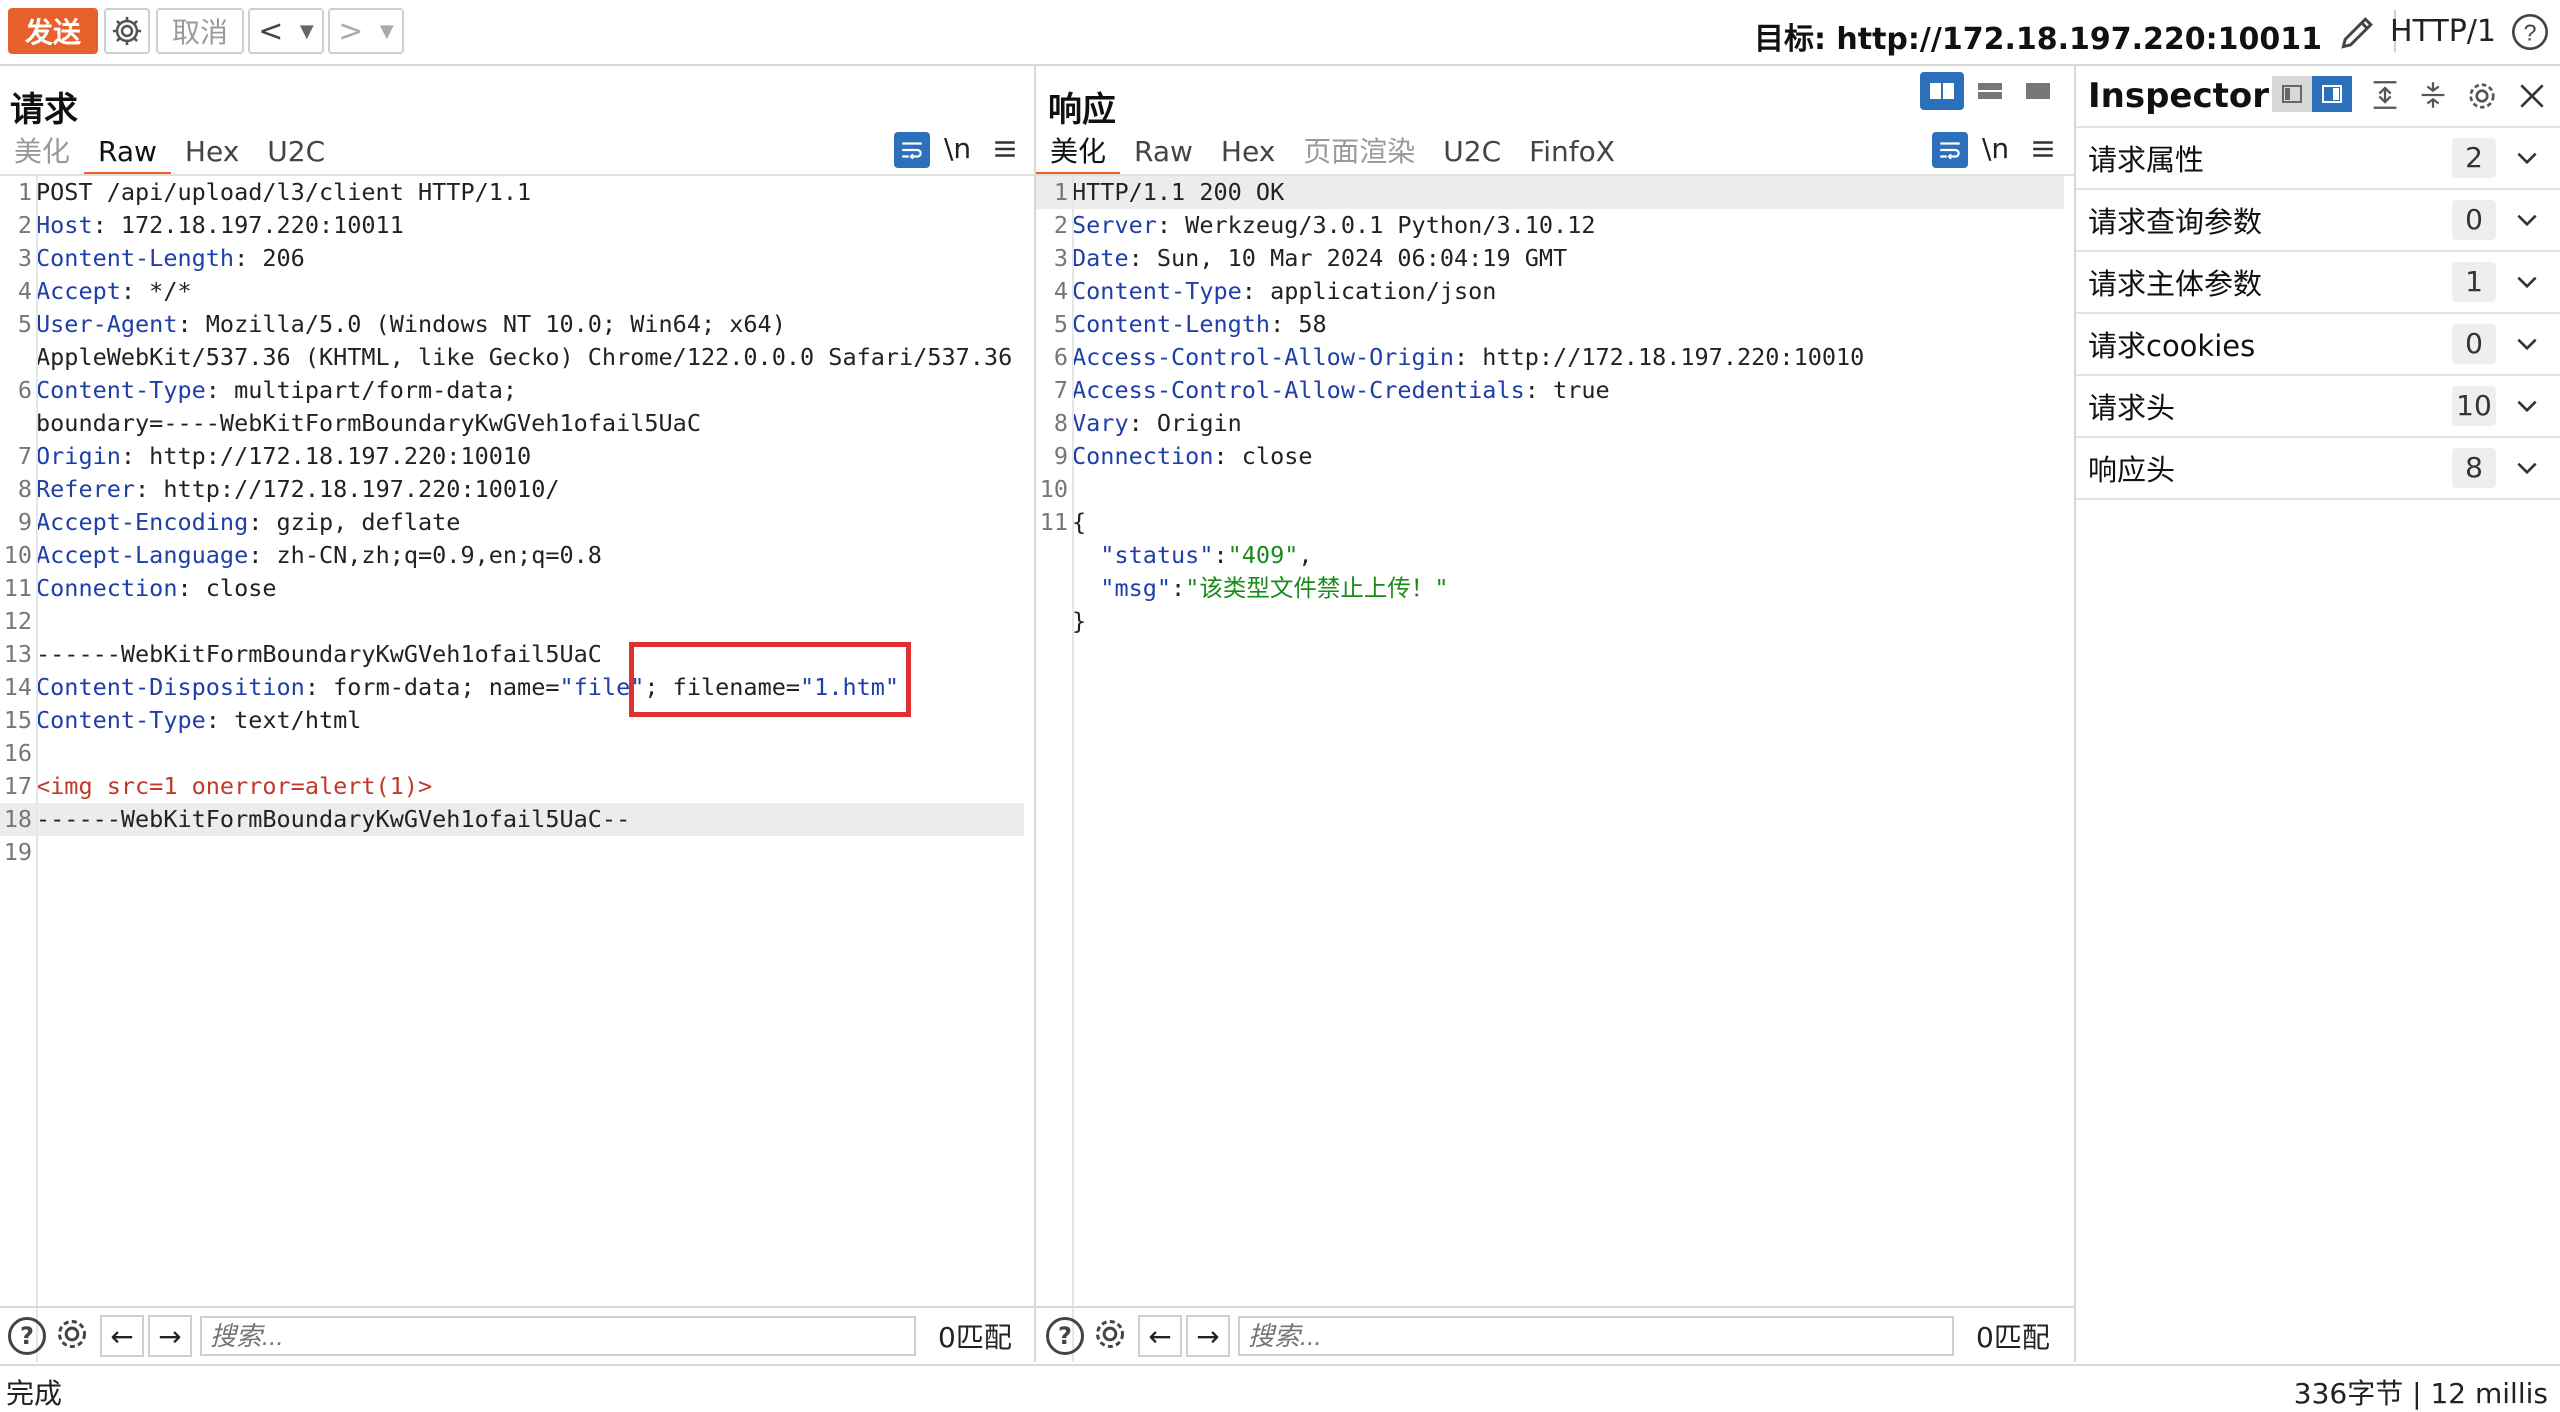 This screenshot has height=1412, width=2560. What do you see at coordinates (2318, 283) in the screenshot?
I see `inspector-row: 请求主体参数 1` at bounding box center [2318, 283].